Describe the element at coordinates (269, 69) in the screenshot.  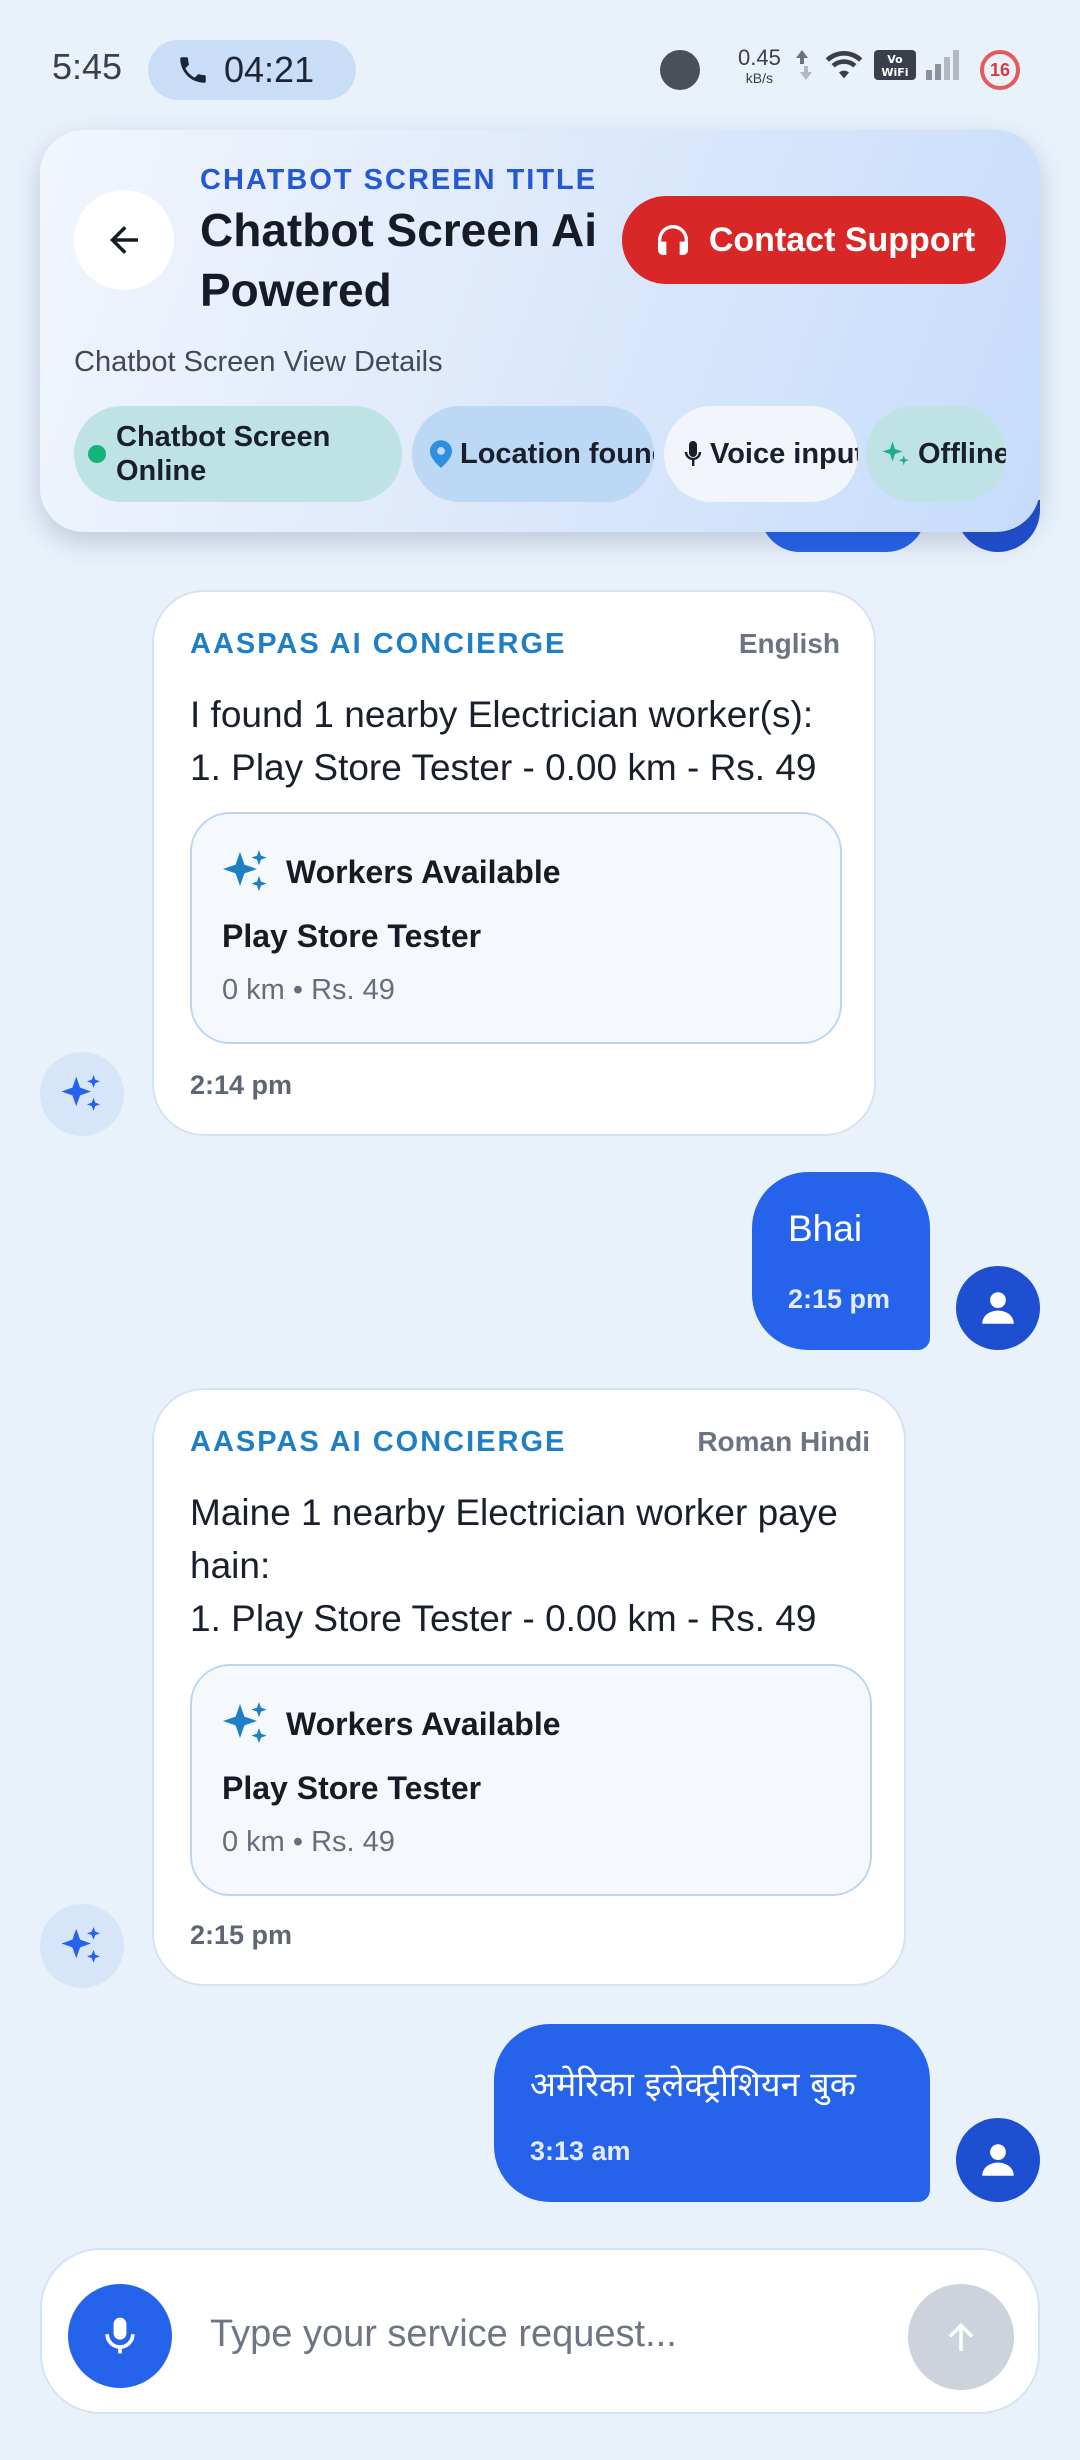
I see `call-timer: 04:21` at that location.